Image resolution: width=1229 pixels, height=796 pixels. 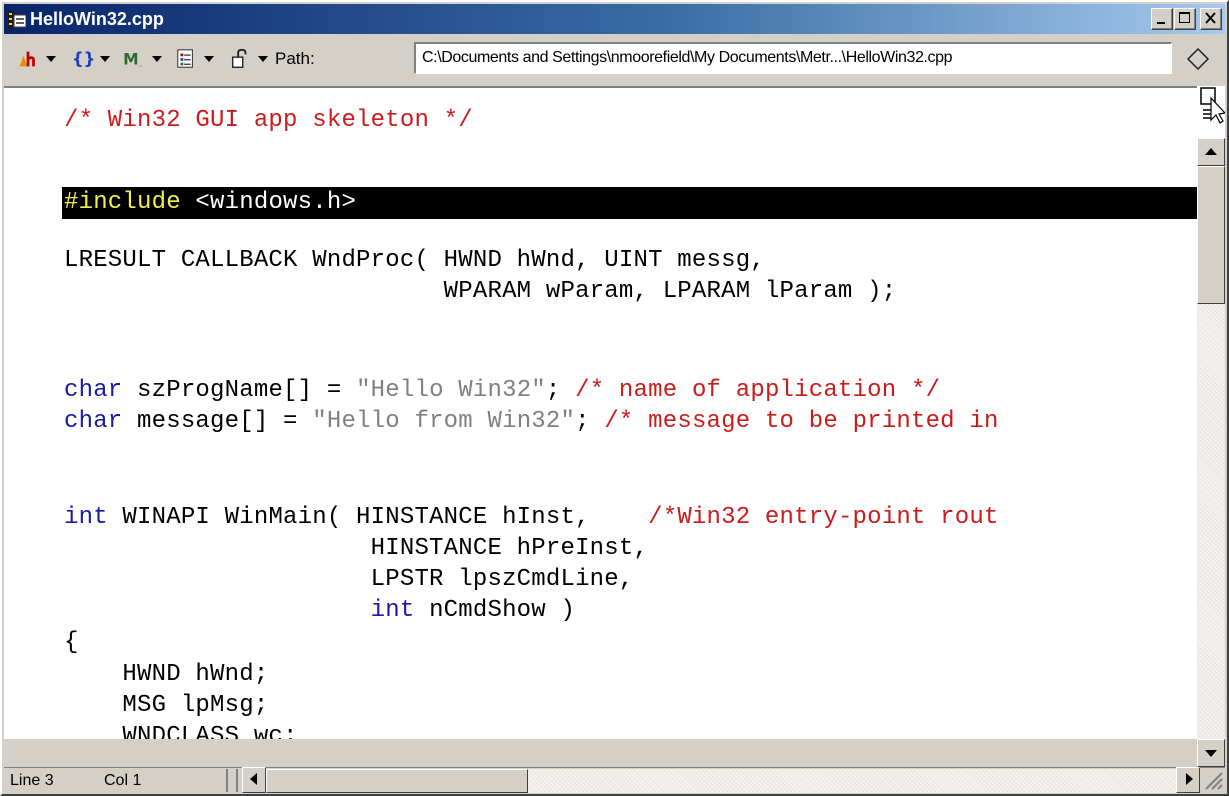 What do you see at coordinates (97, 19) in the screenshot?
I see `window-title: HelloWin32.cpp` at bounding box center [97, 19].